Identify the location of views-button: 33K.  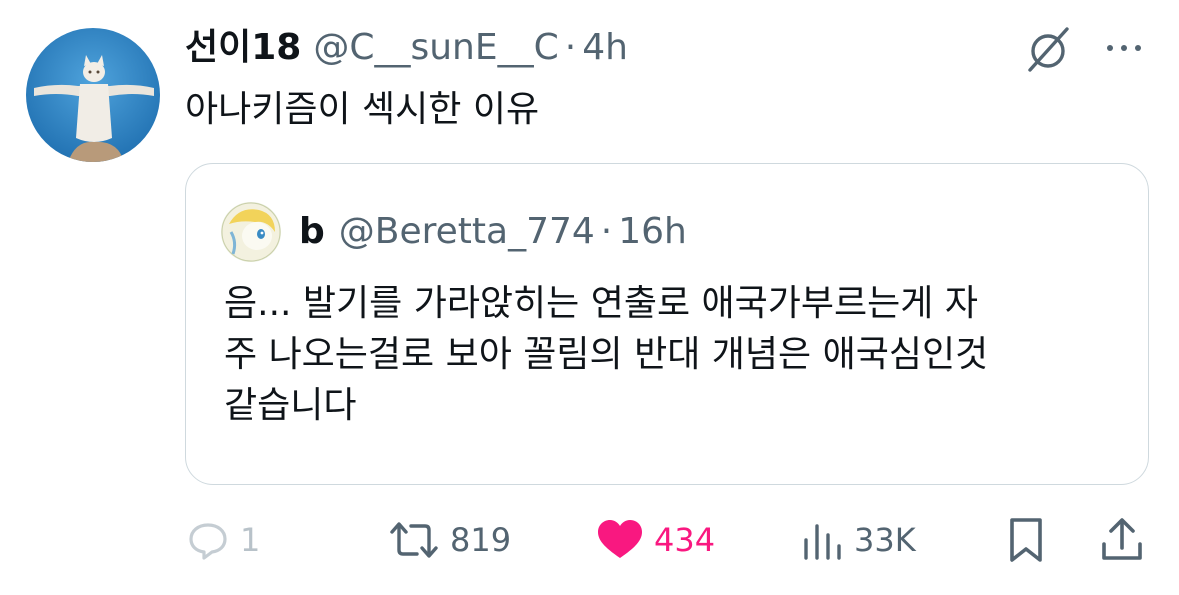
(858, 540).